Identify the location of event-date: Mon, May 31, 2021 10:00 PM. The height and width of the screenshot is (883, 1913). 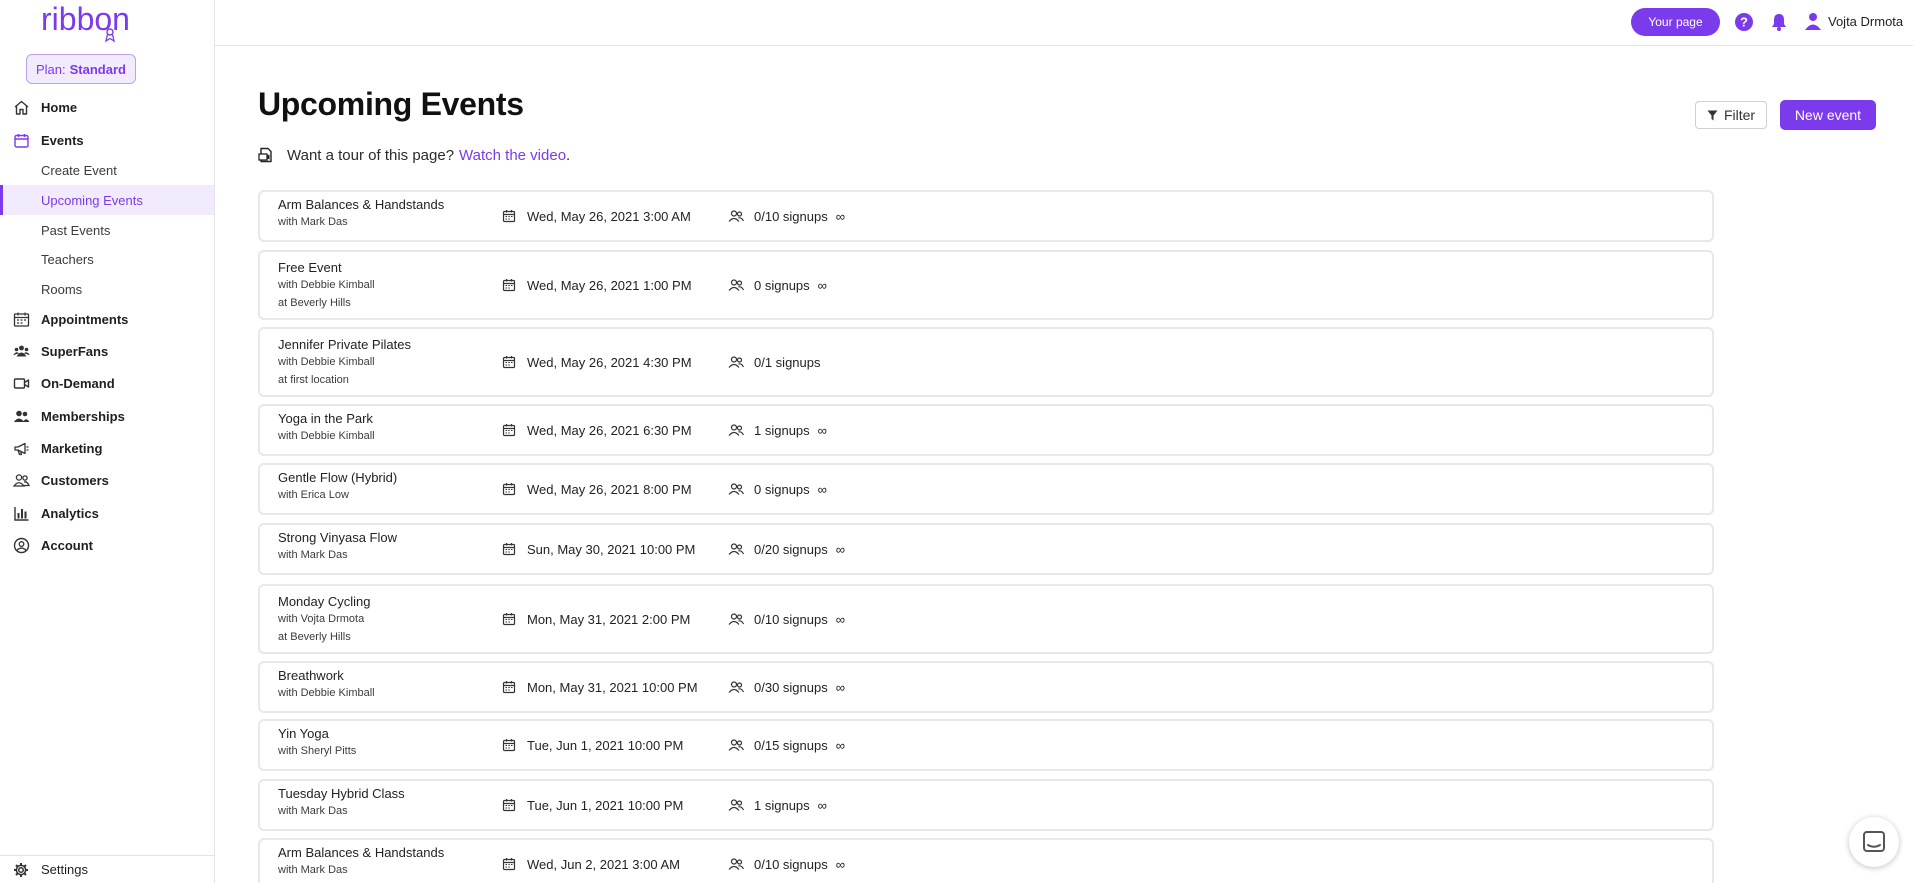
(600, 687).